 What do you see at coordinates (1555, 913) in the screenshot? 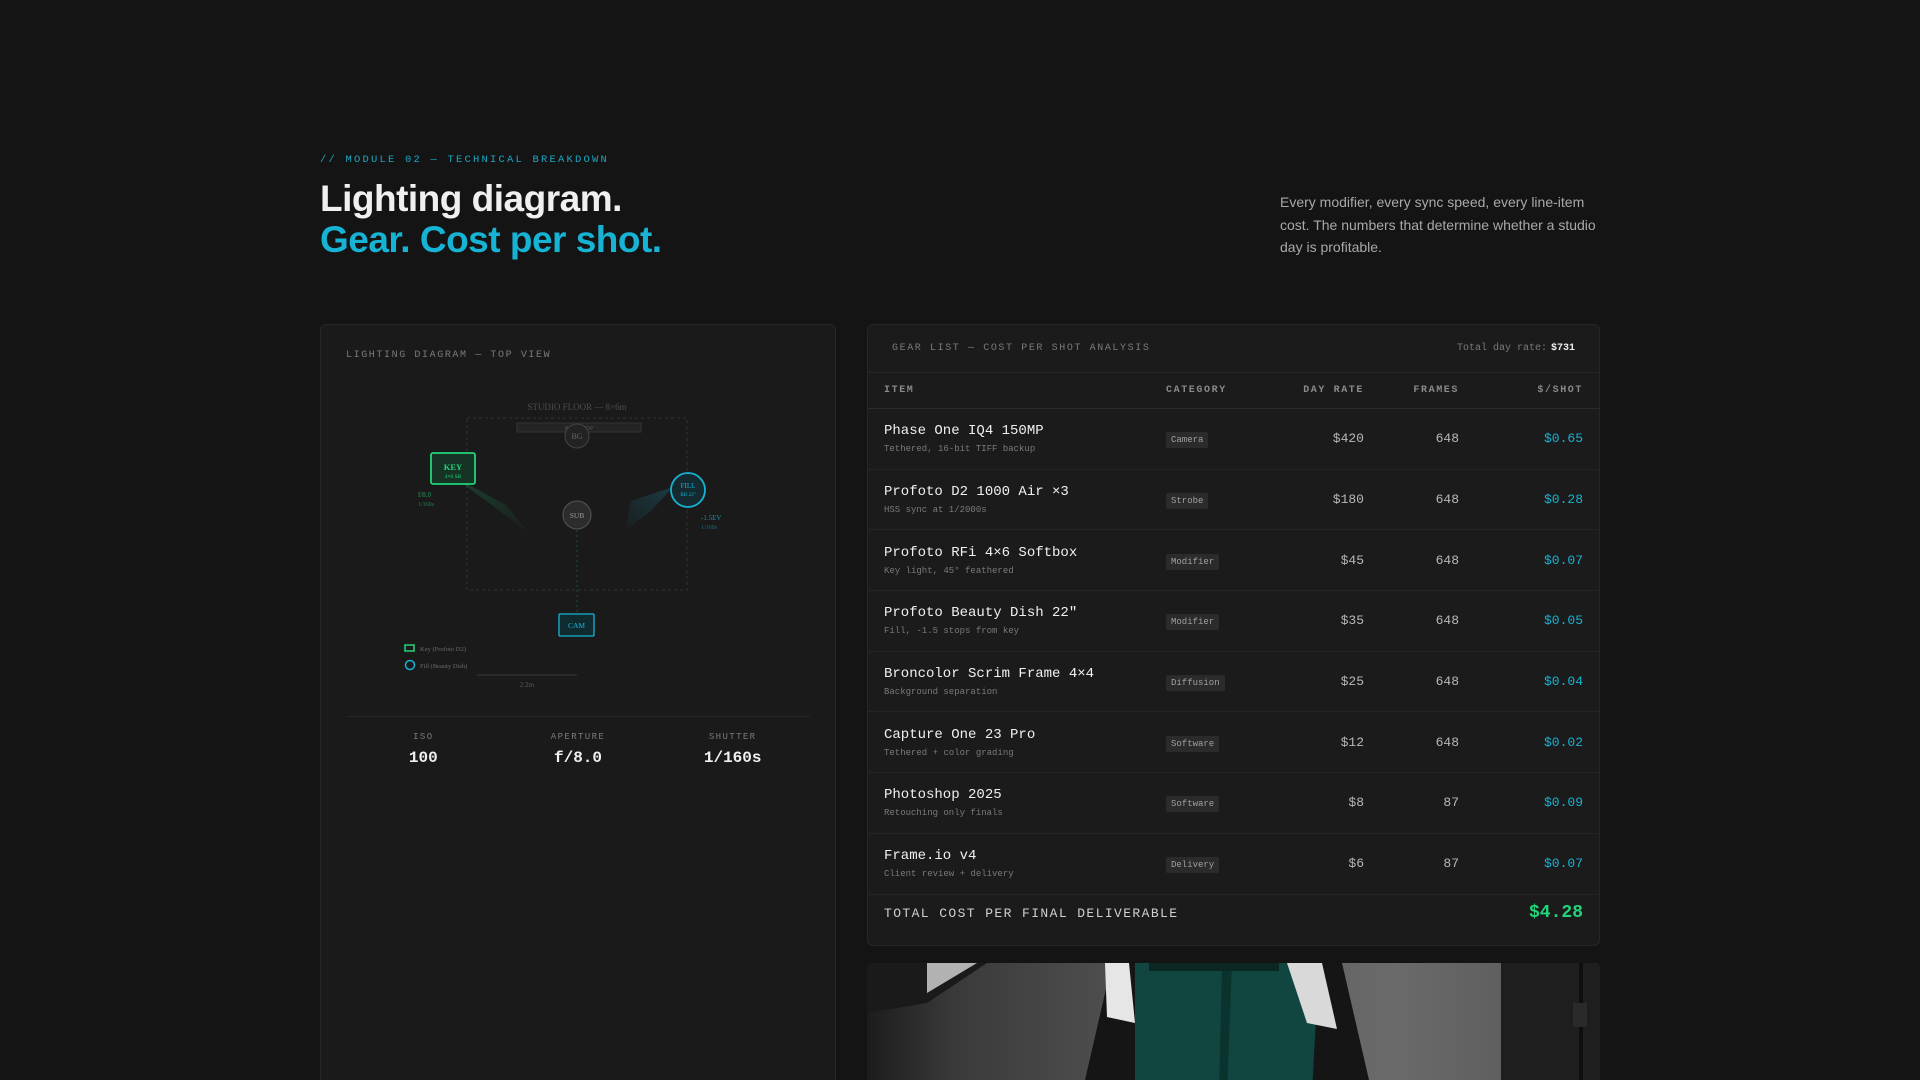
I see `total-cost-value: $4.28` at bounding box center [1555, 913].